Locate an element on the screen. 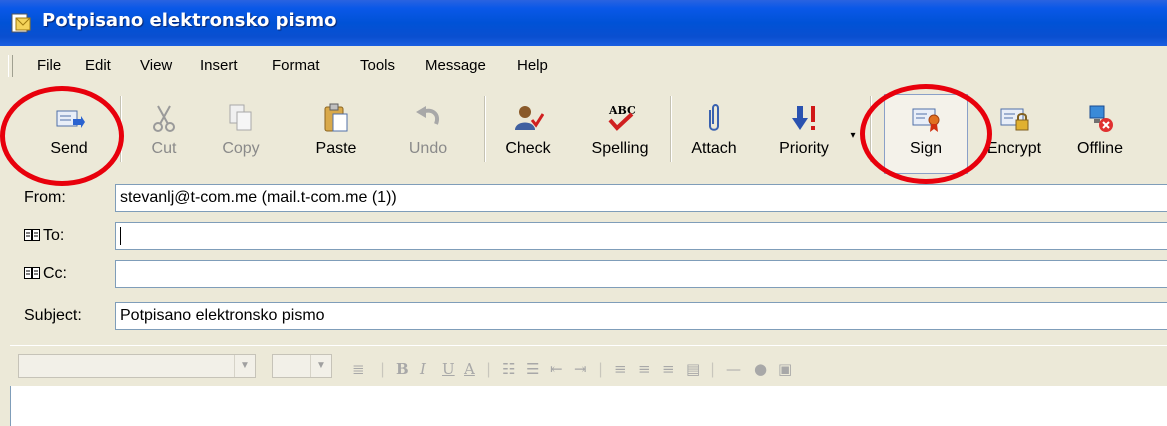 The image size is (1167, 426). priority-button: Priority is located at coordinates (804, 130).